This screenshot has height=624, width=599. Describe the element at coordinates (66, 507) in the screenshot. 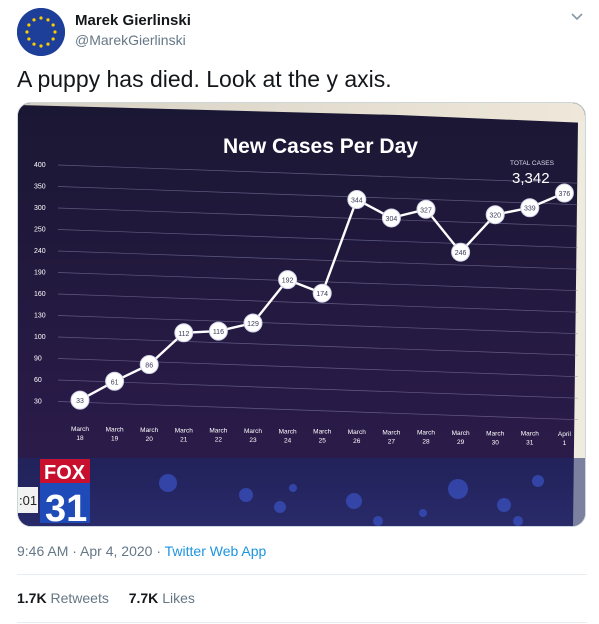

I see `channel-number: 31` at that location.